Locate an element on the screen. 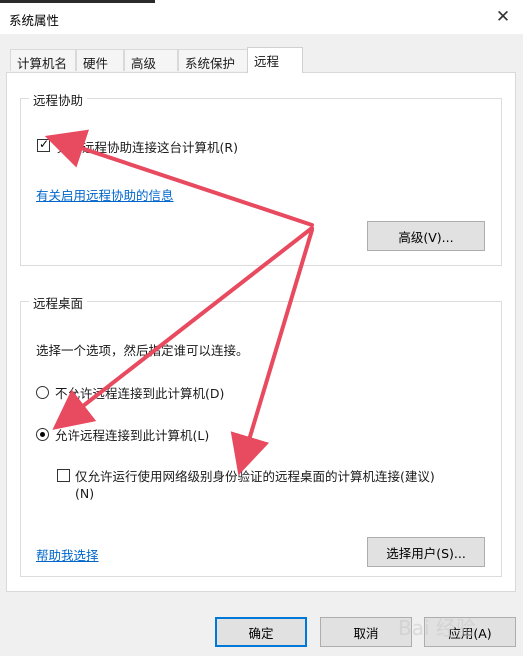  tab-advanced: 高级 is located at coordinates (151, 60).